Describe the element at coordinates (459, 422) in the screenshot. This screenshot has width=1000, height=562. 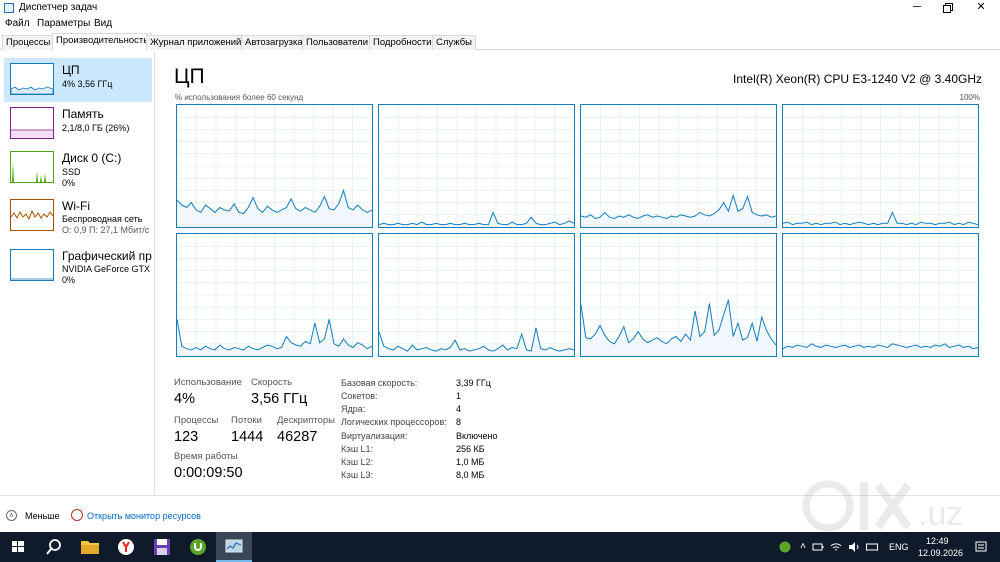
I see `spec-value: 8` at that location.